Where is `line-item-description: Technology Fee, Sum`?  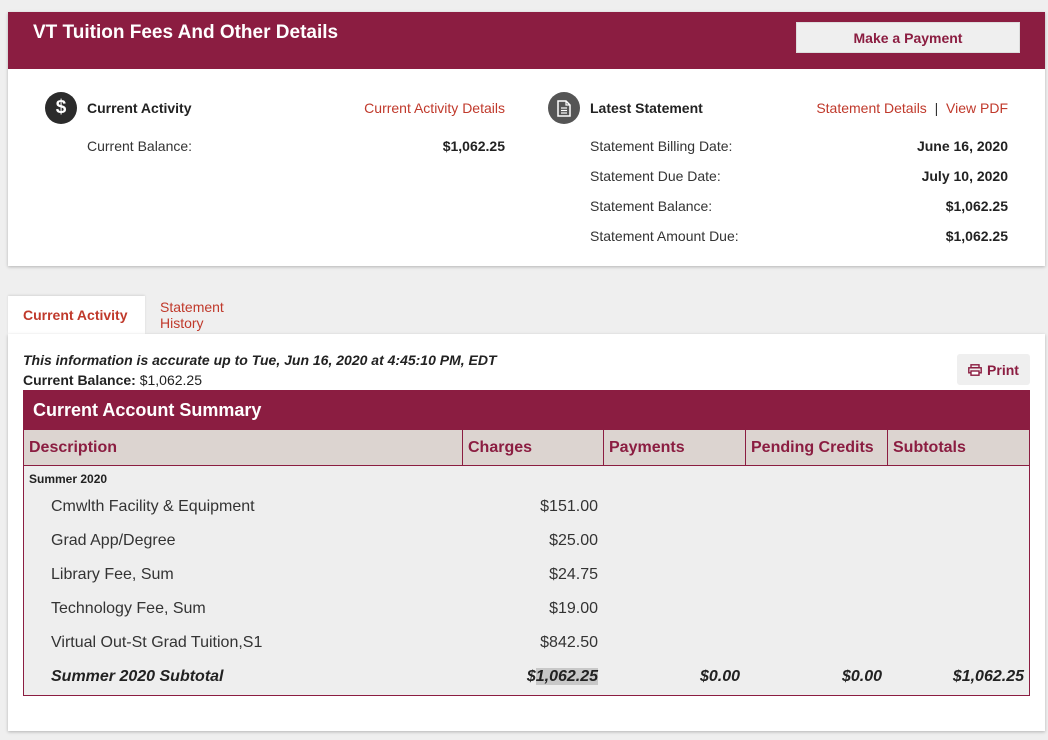 line-item-description: Technology Fee, Sum is located at coordinates (128, 608).